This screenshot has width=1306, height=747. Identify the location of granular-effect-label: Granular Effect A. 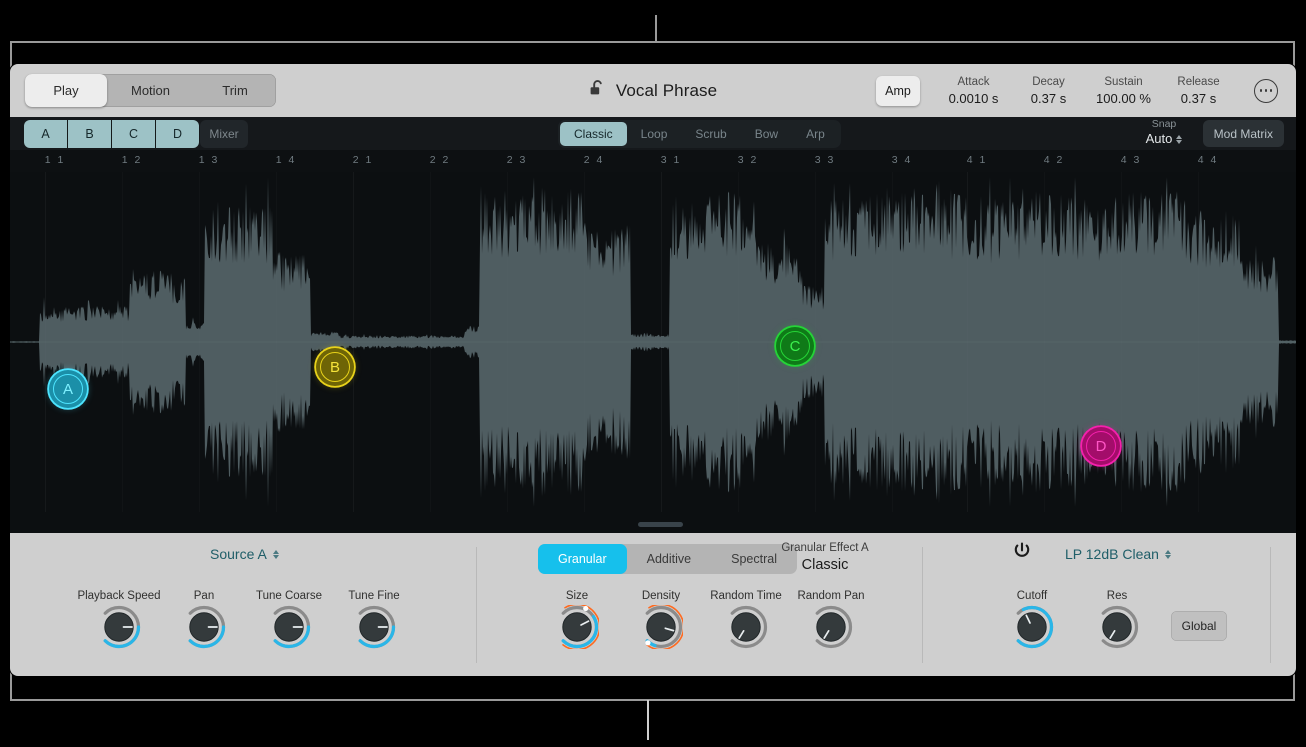
(825, 548).